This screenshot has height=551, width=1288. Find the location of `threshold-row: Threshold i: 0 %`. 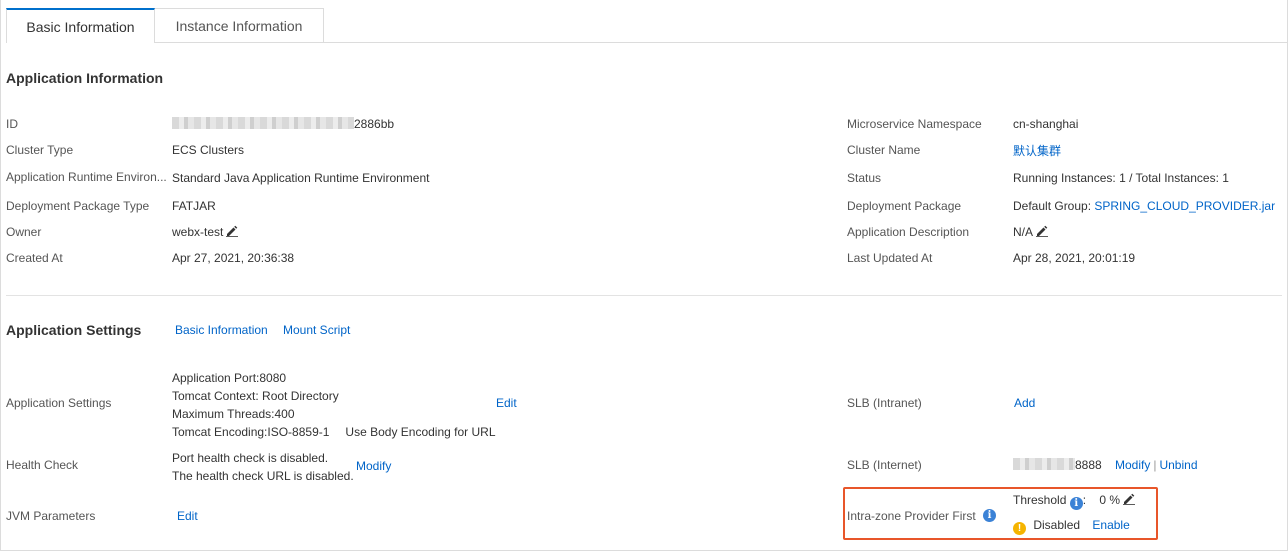

threshold-row: Threshold i: 0 % is located at coordinates (1074, 501).